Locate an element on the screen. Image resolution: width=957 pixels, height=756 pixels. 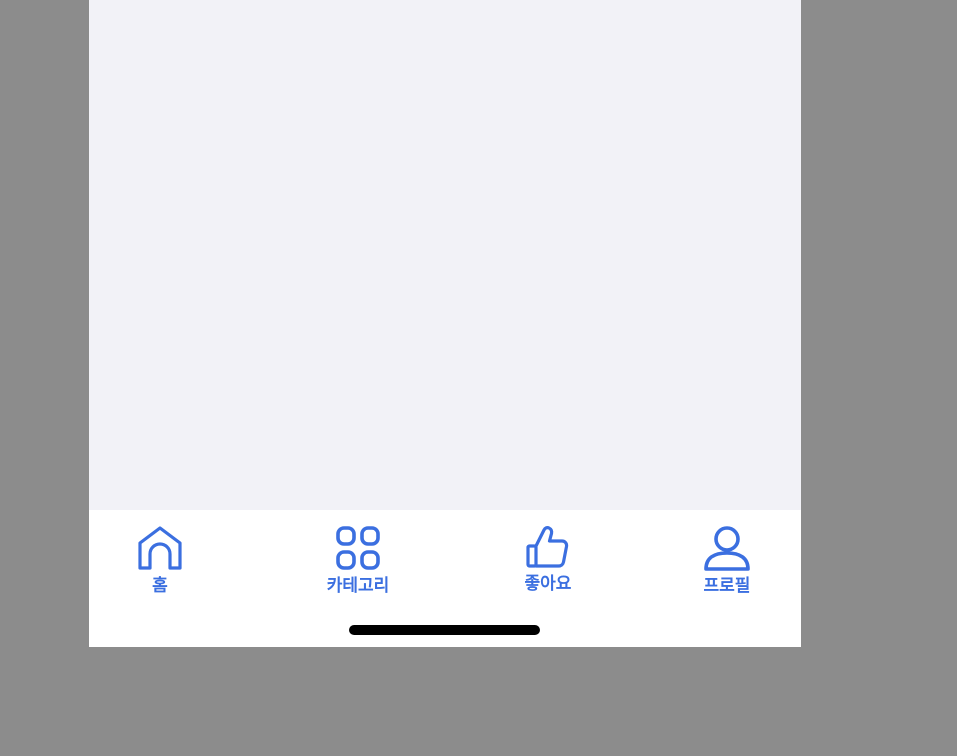
person-icon is located at coordinates (727, 548).